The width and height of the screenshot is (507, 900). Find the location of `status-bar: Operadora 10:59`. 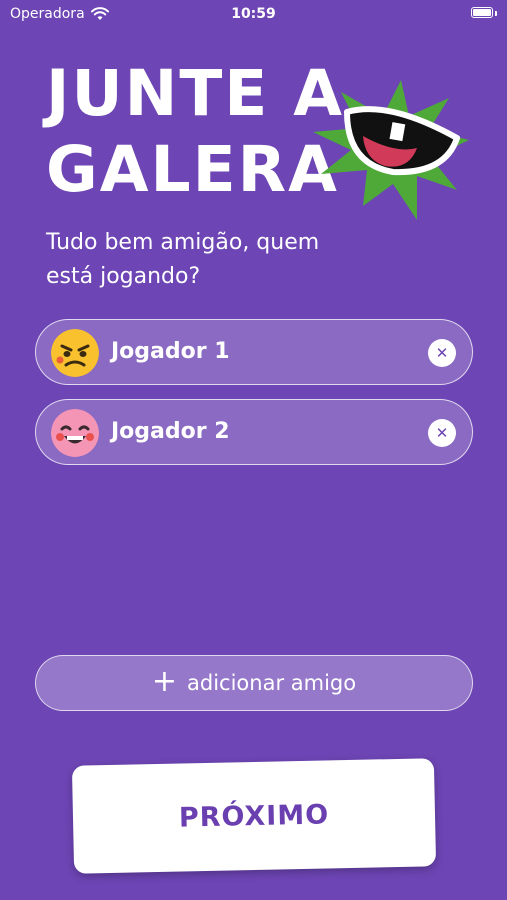

status-bar: Operadora 10:59 is located at coordinates (253, 15).